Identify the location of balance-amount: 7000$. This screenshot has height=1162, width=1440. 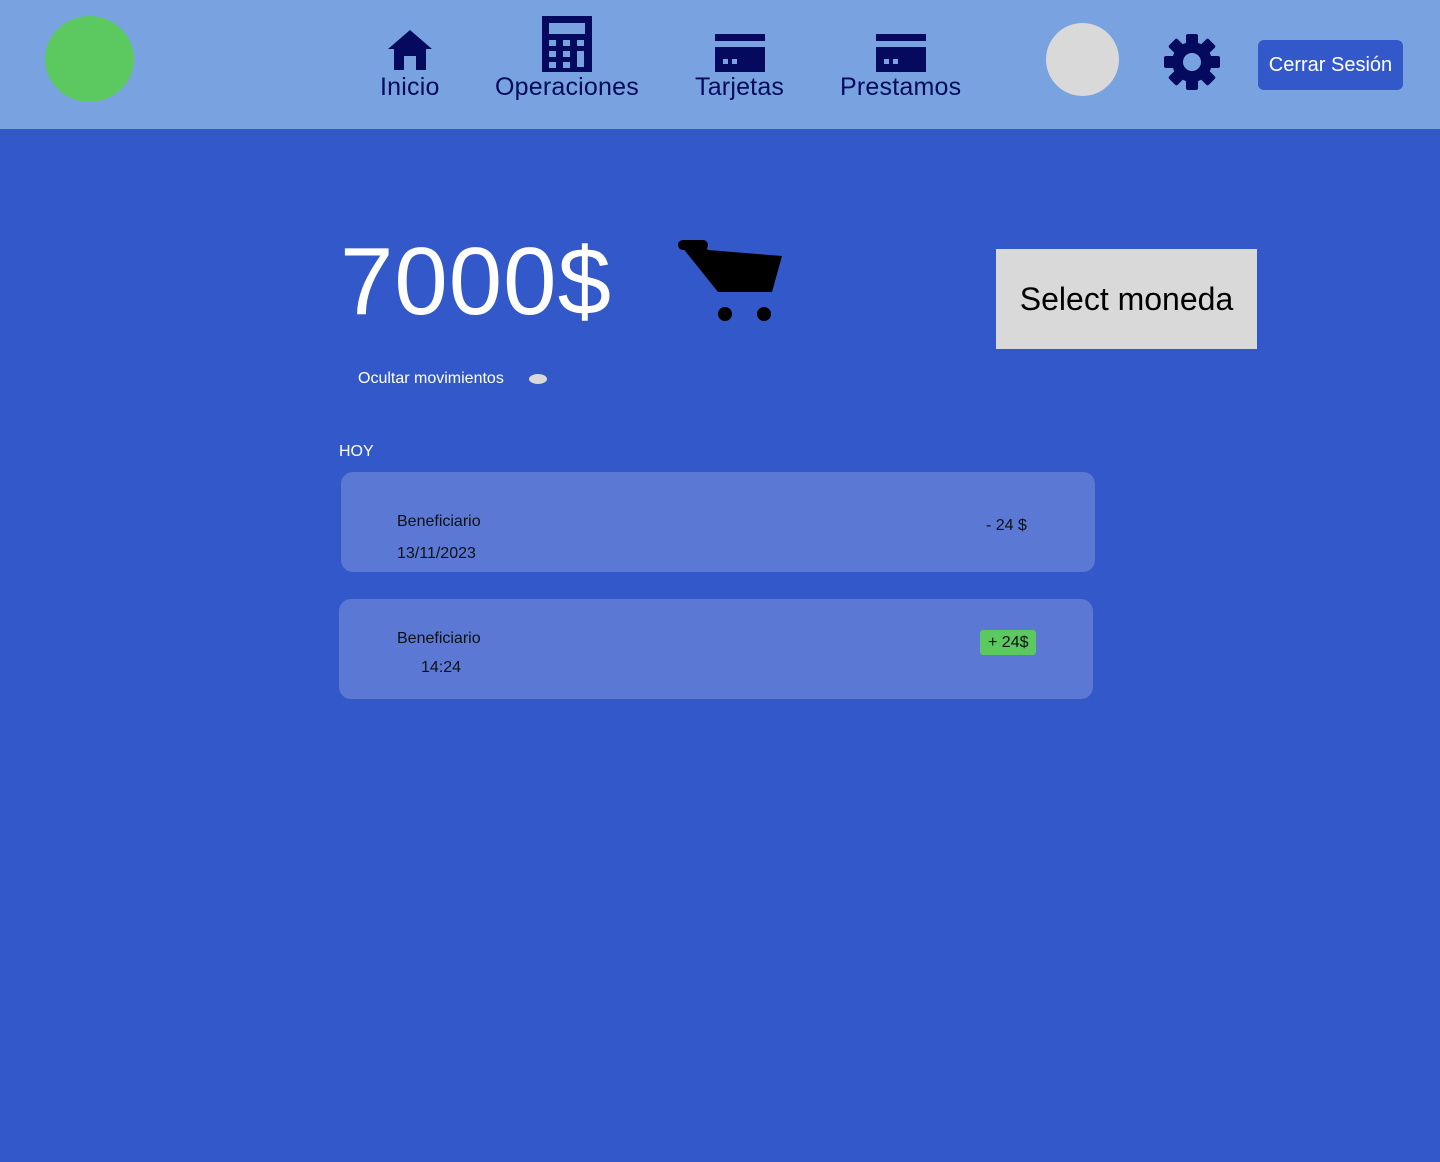
(476, 281).